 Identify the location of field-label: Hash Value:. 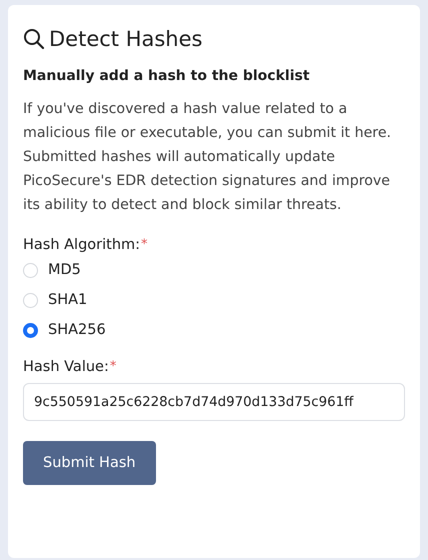
(66, 367).